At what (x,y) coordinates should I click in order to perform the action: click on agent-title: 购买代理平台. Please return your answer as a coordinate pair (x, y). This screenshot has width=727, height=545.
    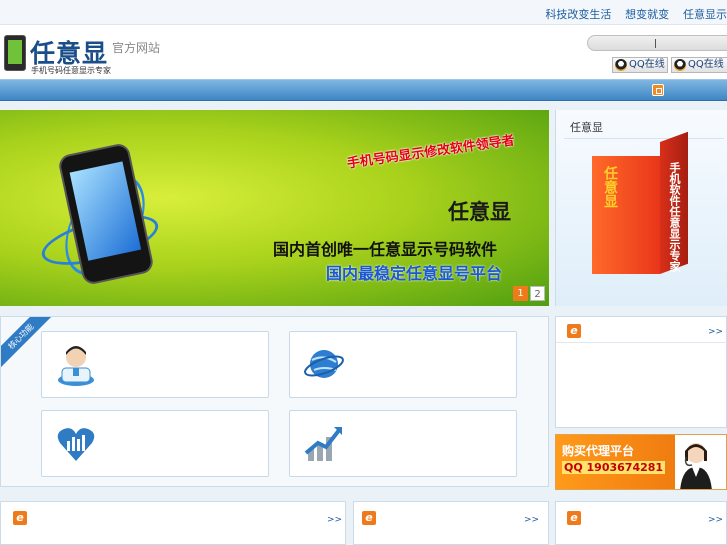
    Looking at the image, I should click on (598, 451).